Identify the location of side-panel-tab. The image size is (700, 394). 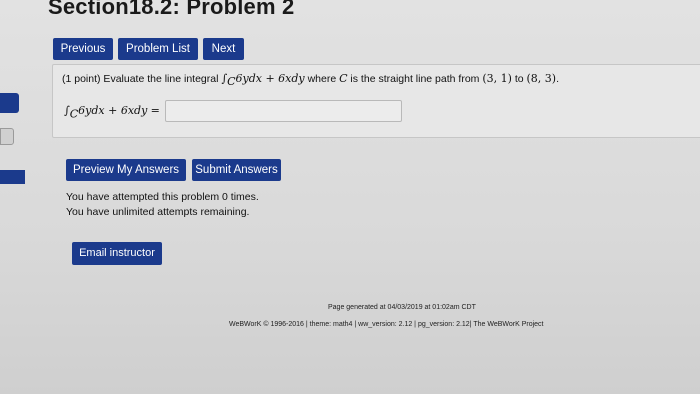
(9, 103).